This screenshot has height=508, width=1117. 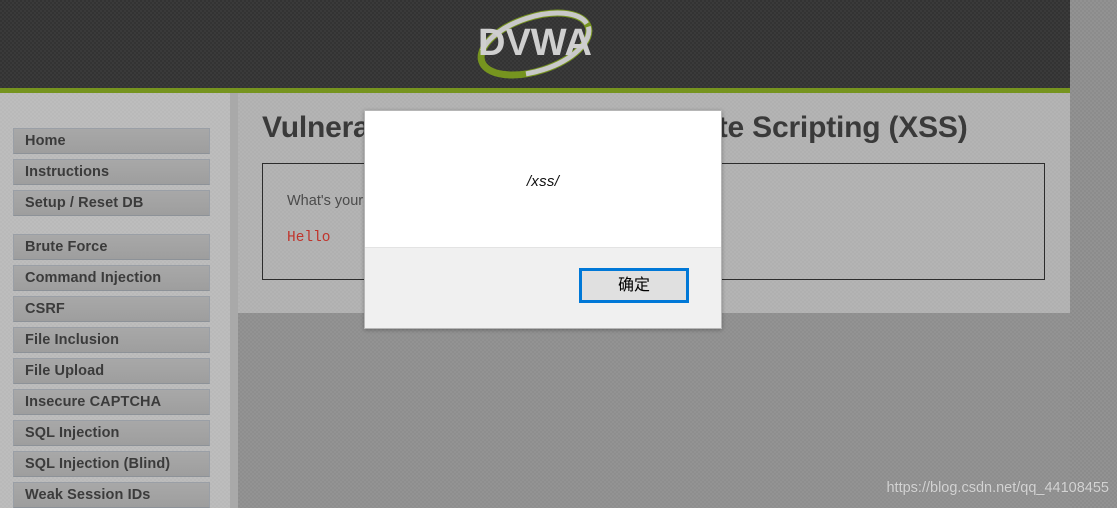 What do you see at coordinates (111, 371) in the screenshot?
I see `sidebar-item-file-upload: File Upload` at bounding box center [111, 371].